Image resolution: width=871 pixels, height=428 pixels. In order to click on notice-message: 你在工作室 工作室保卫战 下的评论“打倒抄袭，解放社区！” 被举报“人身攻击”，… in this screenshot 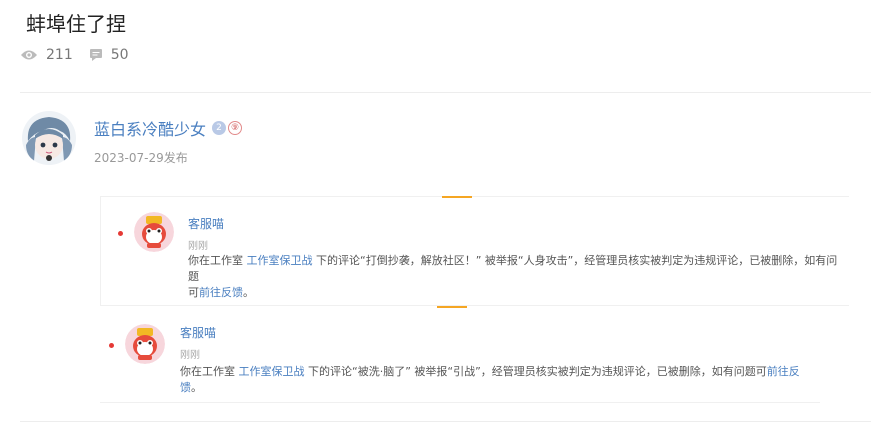, I will do `click(513, 277)`.